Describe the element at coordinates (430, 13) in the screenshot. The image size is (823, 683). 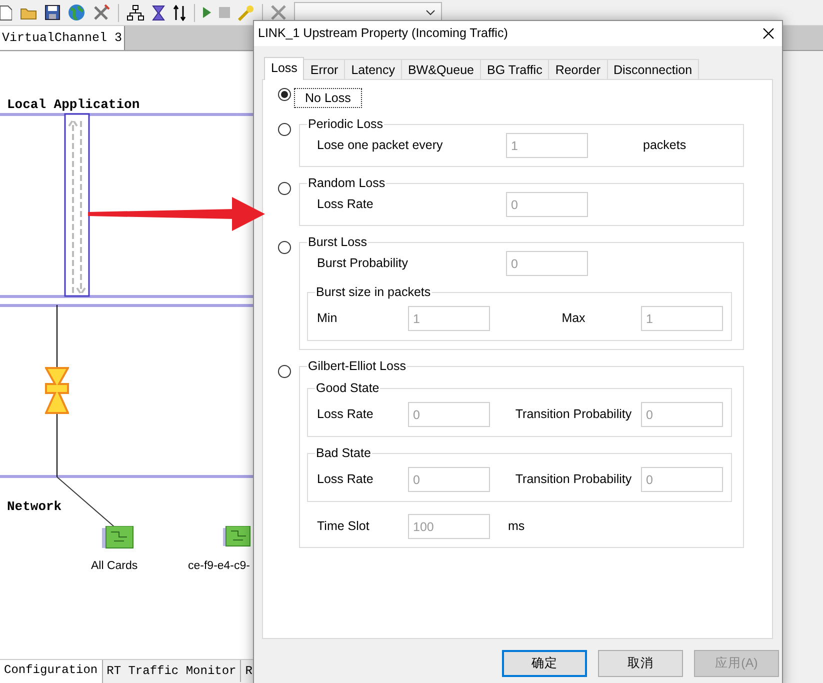
I see `chevron-down-icon` at that location.